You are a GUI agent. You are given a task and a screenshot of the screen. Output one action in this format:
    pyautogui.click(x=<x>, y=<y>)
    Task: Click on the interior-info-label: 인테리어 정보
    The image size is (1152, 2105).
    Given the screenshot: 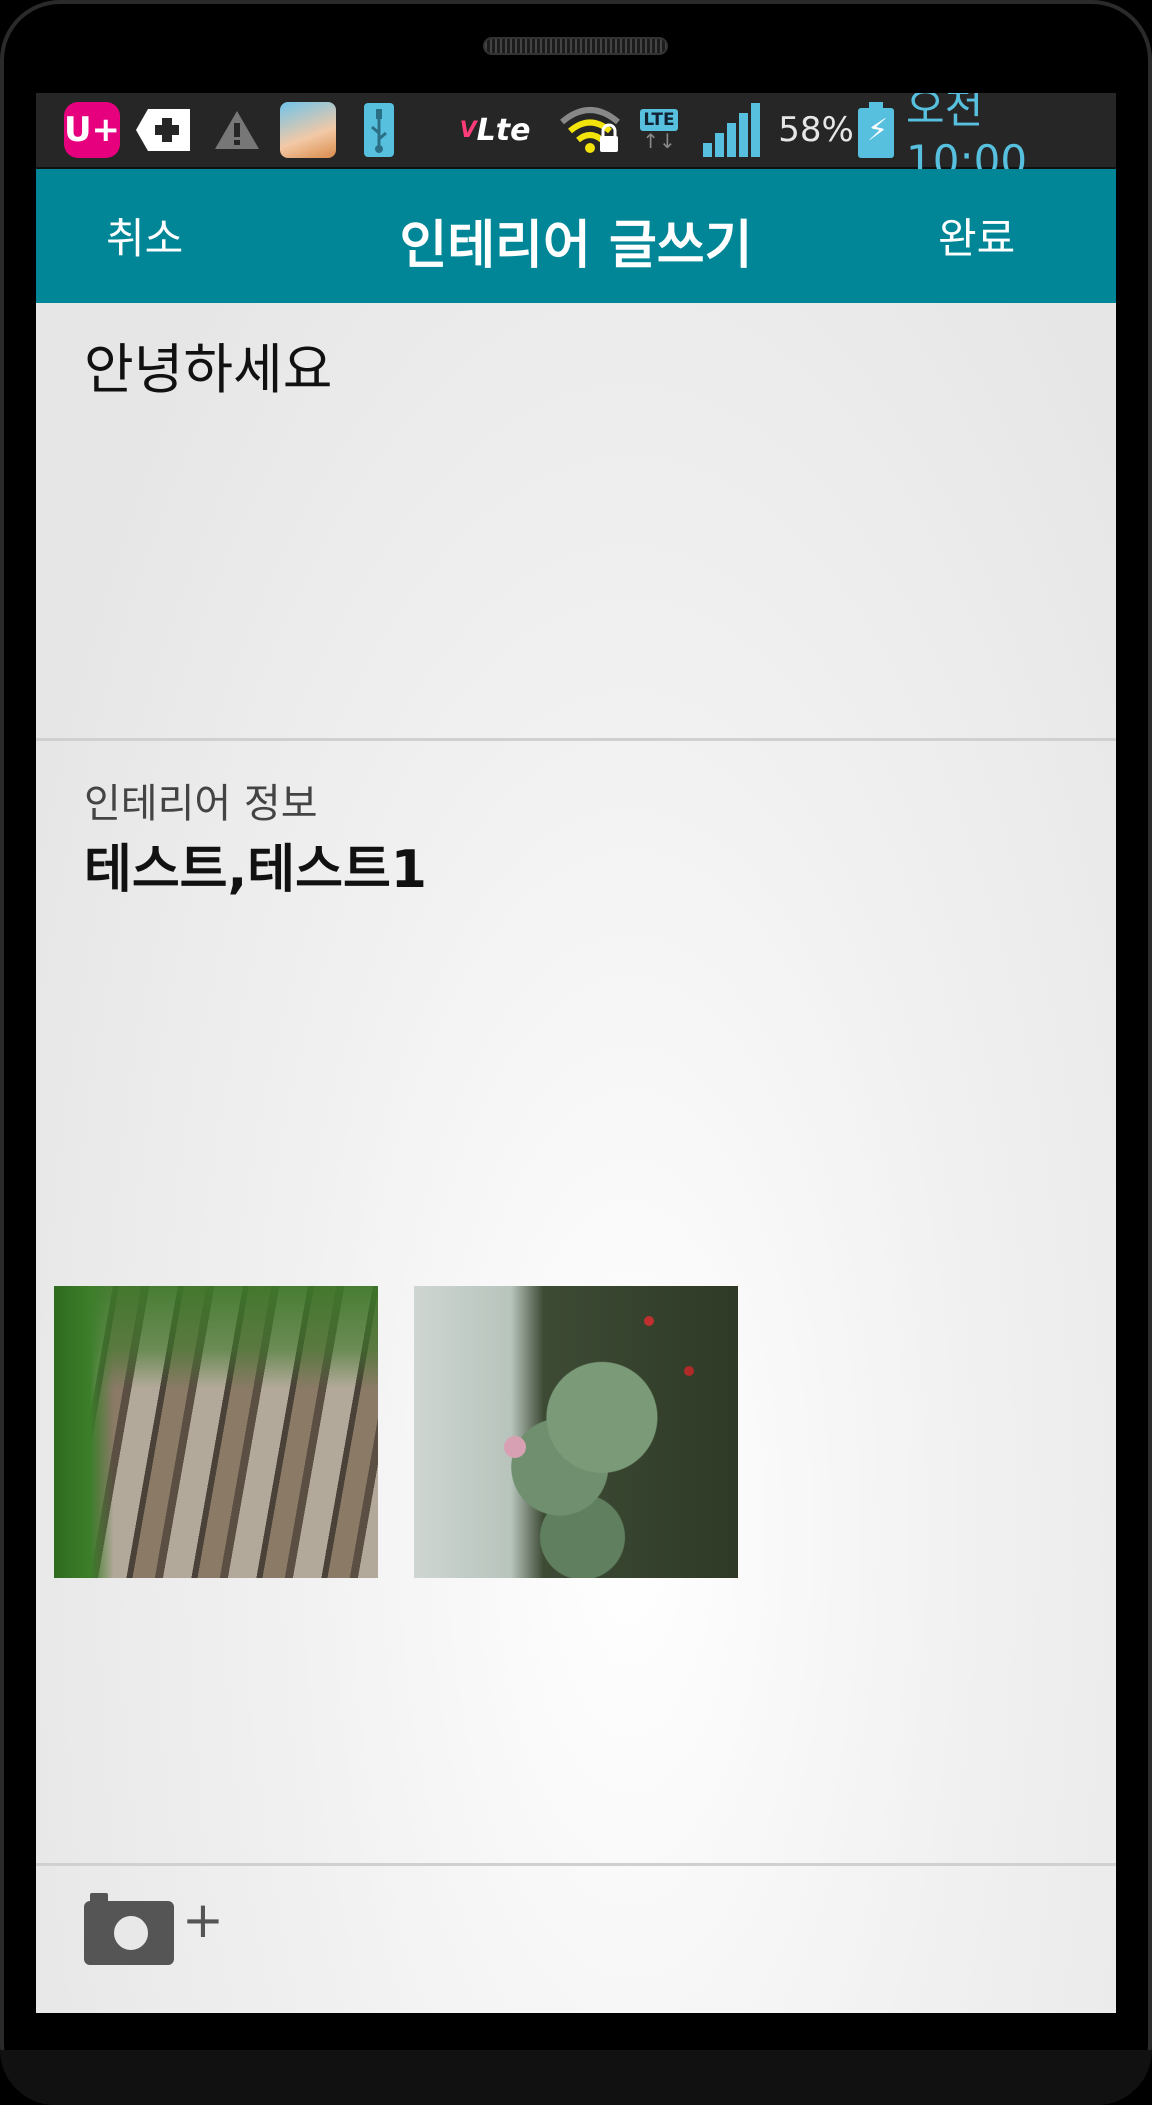 What is the action you would take?
    pyautogui.click(x=201, y=804)
    